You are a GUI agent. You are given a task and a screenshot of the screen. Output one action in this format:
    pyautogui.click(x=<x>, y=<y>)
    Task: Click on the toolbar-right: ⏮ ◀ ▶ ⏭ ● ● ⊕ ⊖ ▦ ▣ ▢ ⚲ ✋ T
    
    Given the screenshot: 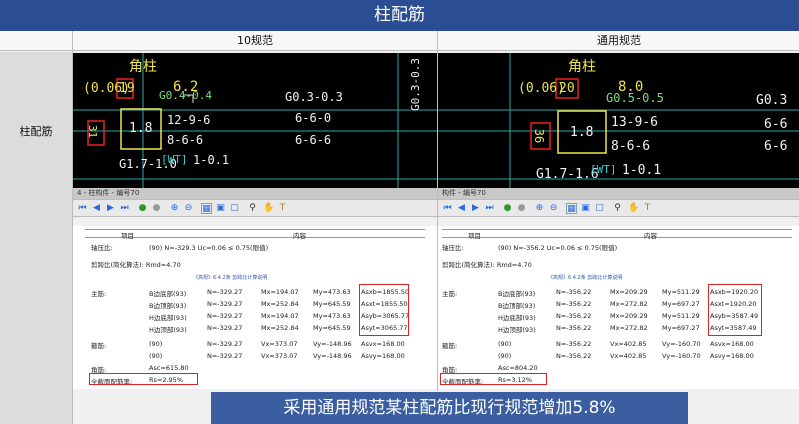 What is the action you would take?
    pyautogui.click(x=618, y=208)
    